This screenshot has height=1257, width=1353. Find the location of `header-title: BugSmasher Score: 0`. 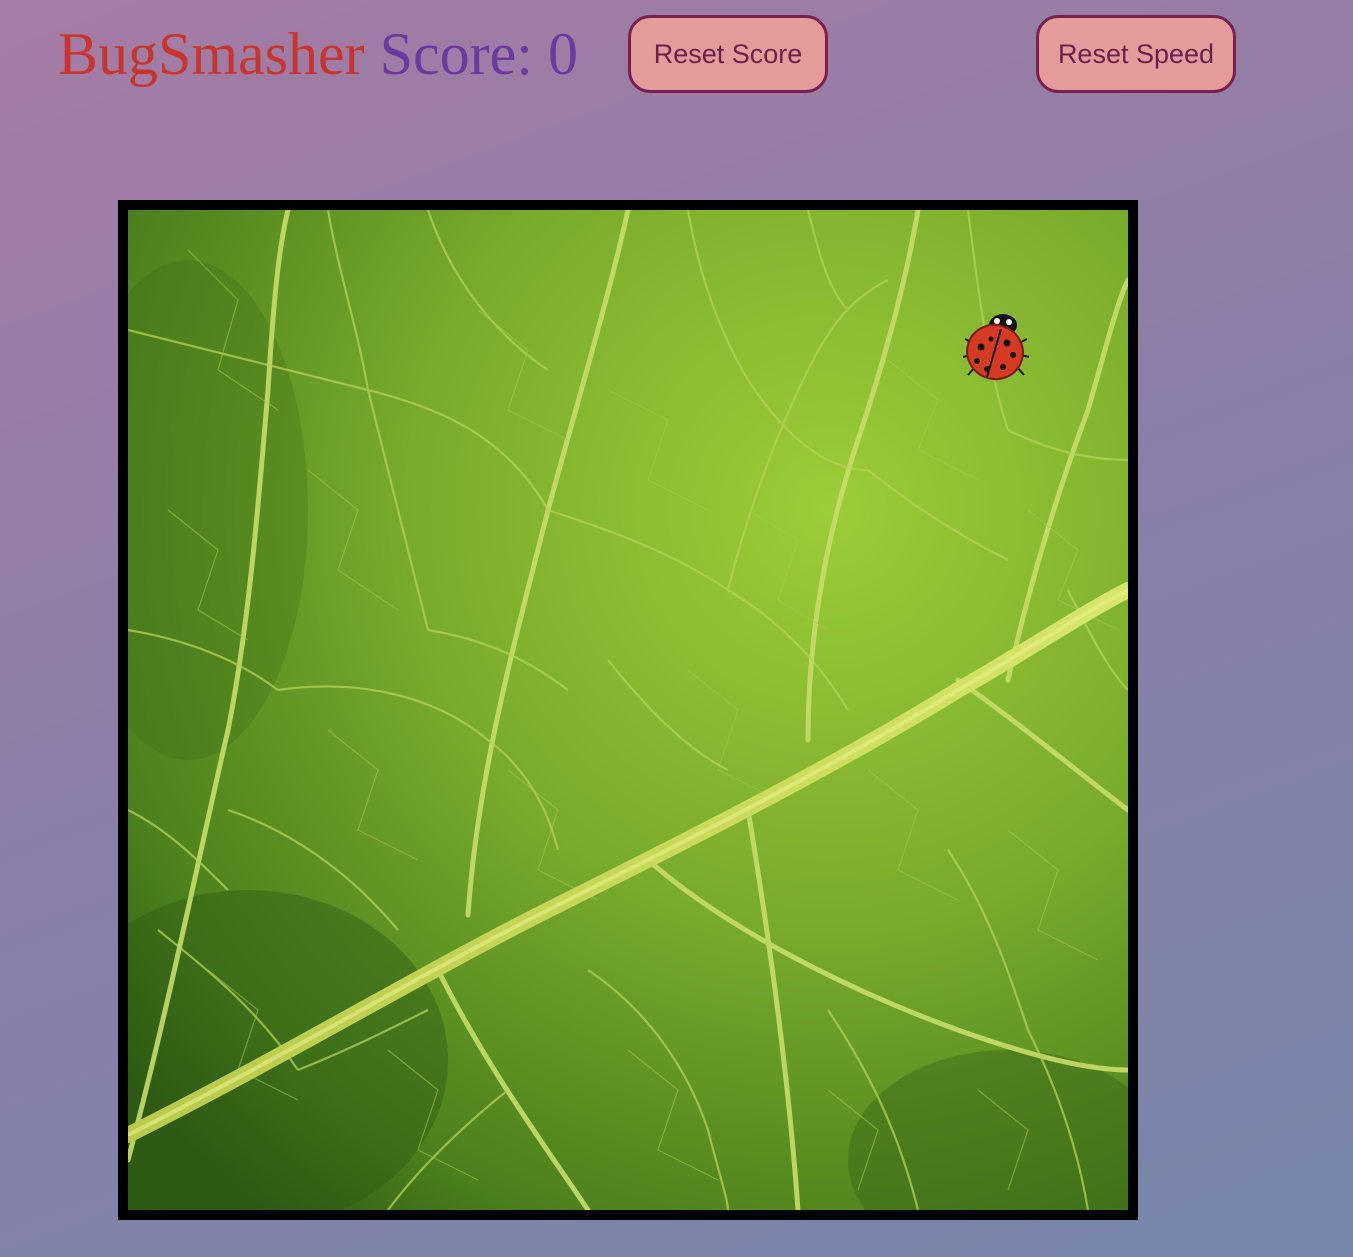

header-title: BugSmasher Score: 0 is located at coordinates (318, 54).